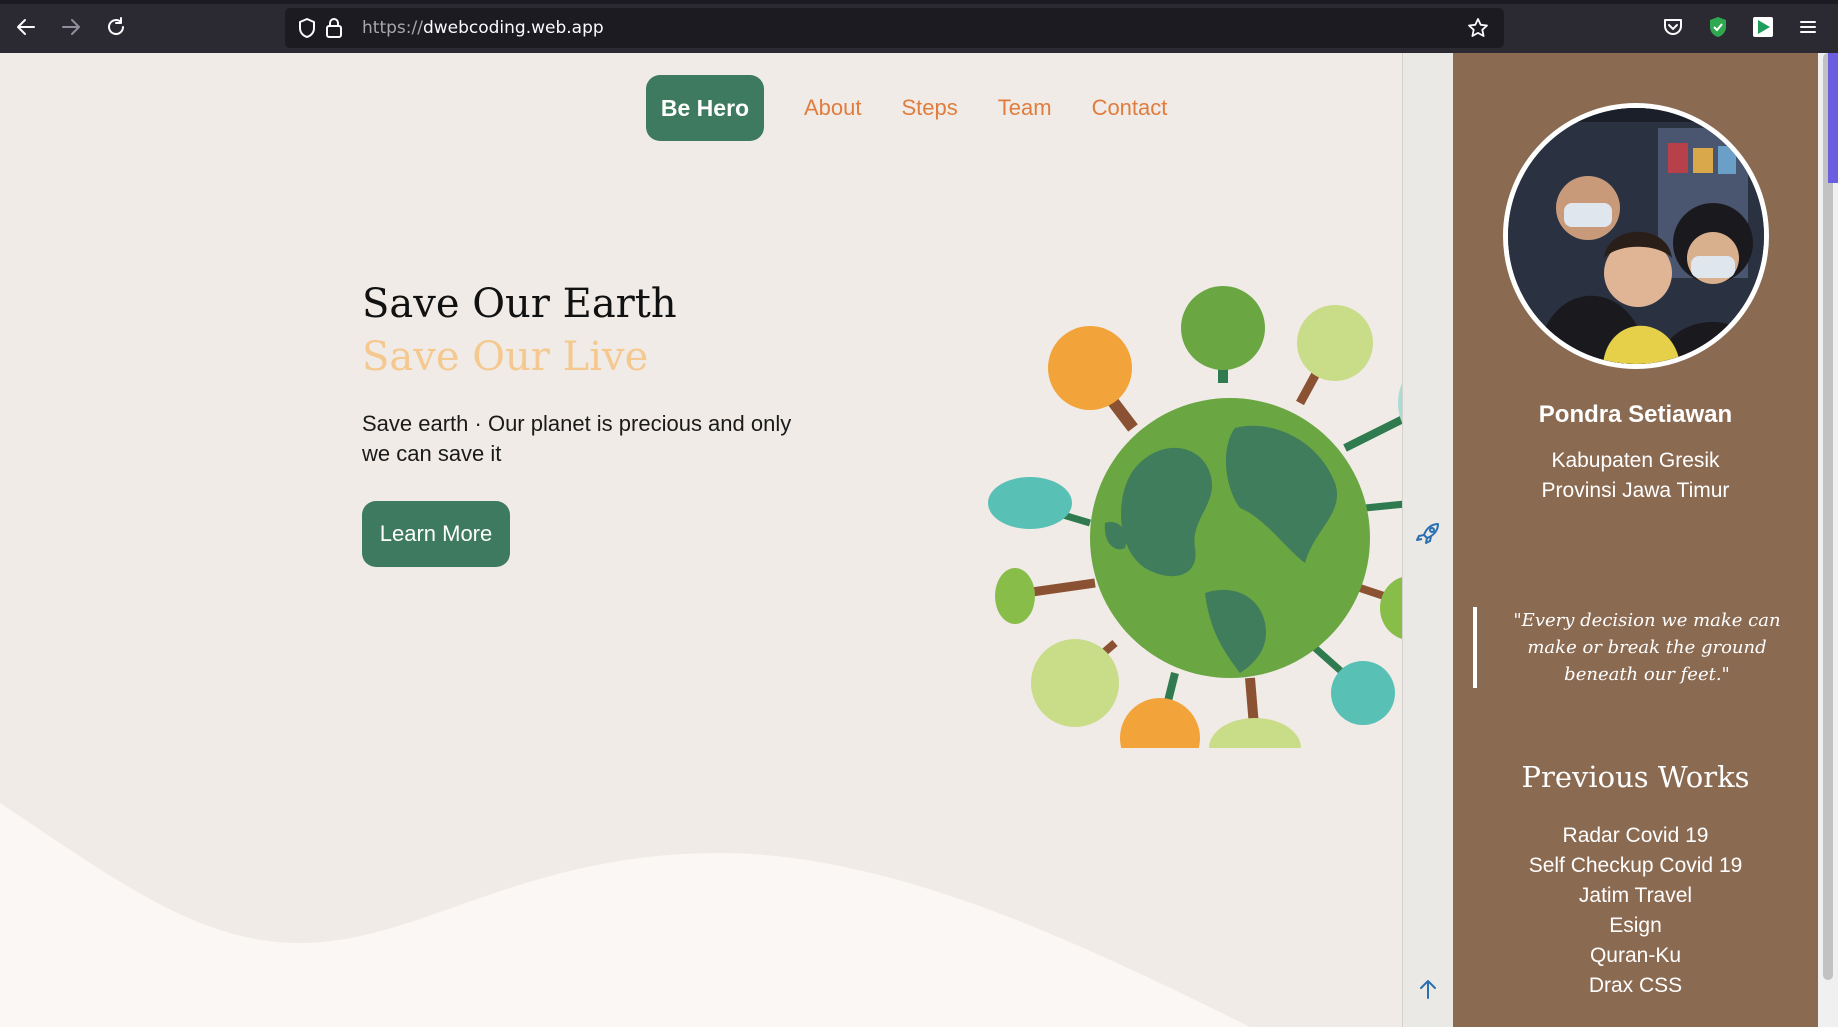 The width and height of the screenshot is (1838, 1027). I want to click on family-photo, so click(1636, 236).